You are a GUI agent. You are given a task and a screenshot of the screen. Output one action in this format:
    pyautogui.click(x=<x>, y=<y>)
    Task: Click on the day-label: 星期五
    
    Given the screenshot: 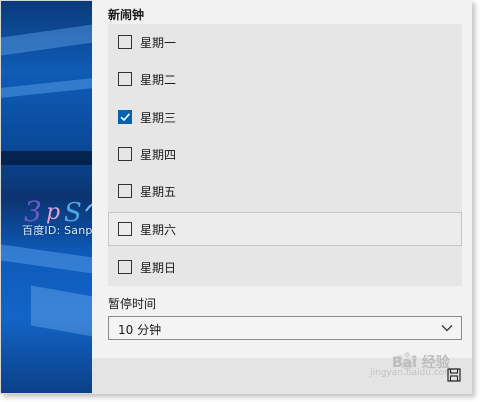 What is the action you would take?
    pyautogui.click(x=158, y=192)
    